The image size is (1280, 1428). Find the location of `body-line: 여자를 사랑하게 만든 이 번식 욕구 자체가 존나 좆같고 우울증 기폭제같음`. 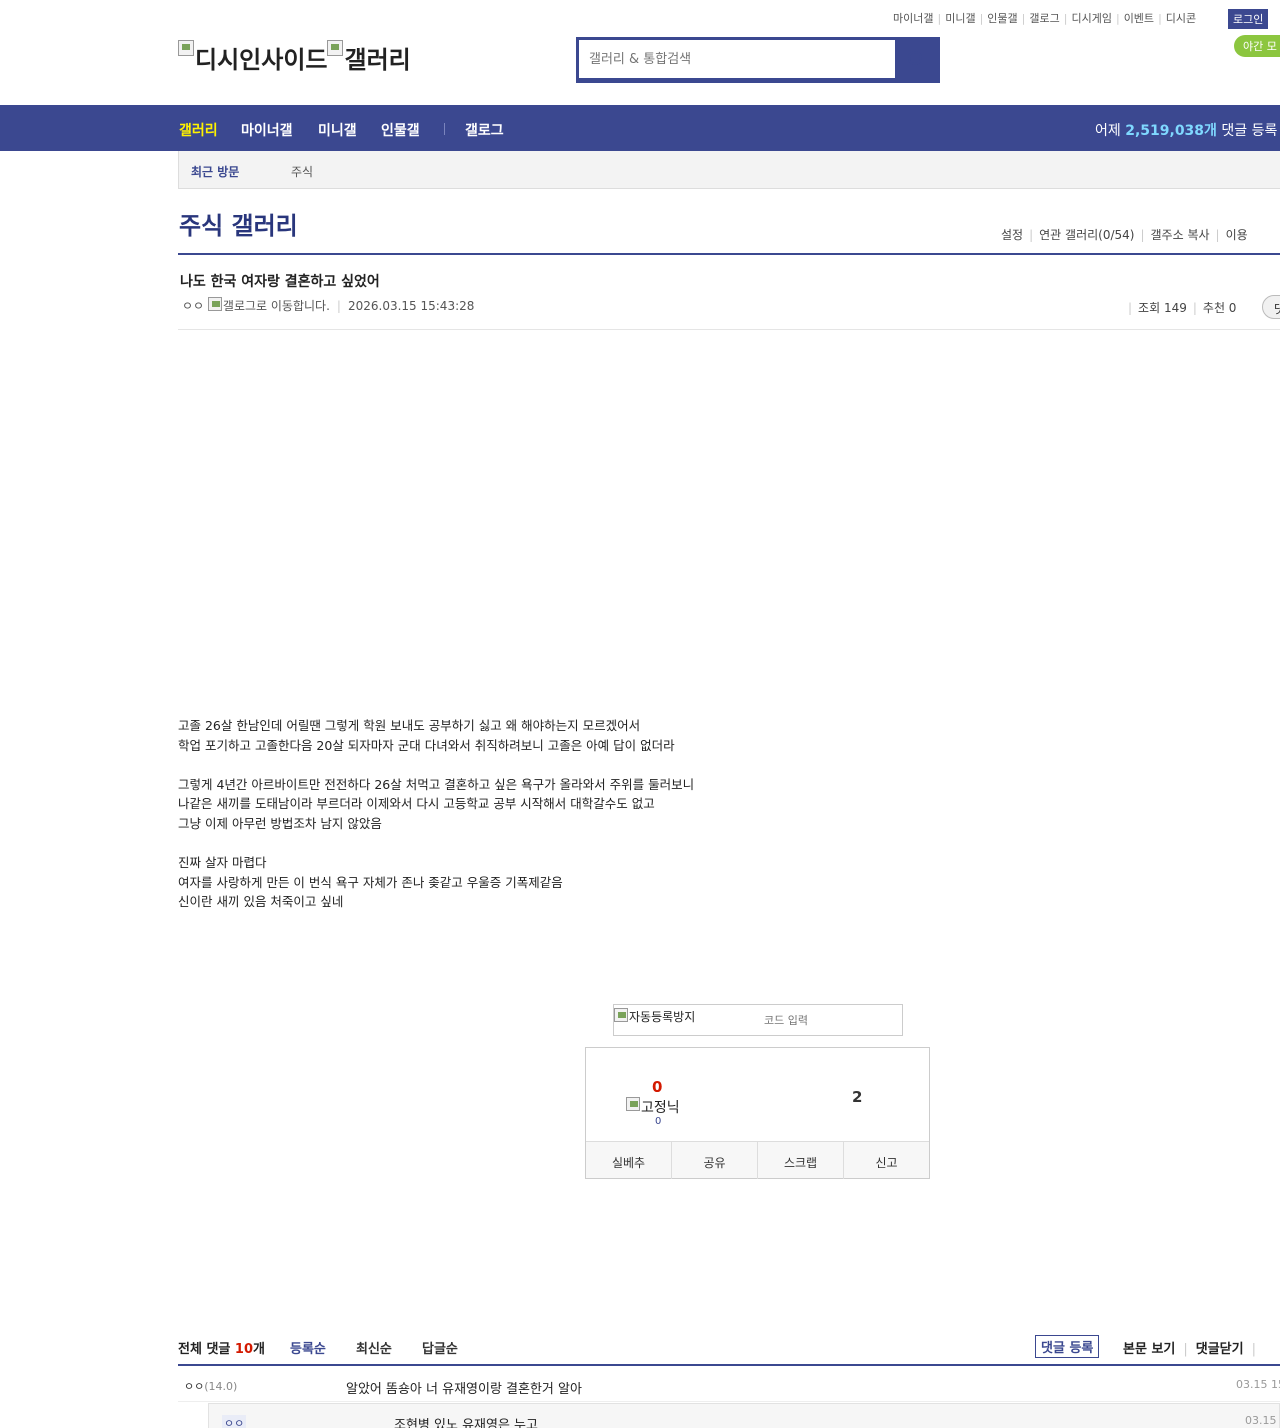

body-line: 여자를 사랑하게 만든 이 번식 욕구 자체가 존나 좆같고 우울증 기폭제같음 is located at coordinates (370, 882).